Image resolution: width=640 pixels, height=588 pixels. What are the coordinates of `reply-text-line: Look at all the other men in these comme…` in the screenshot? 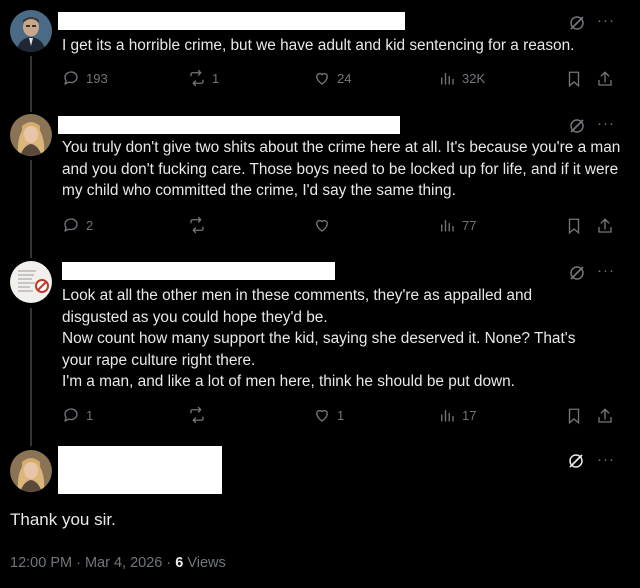 It's located at (297, 295).